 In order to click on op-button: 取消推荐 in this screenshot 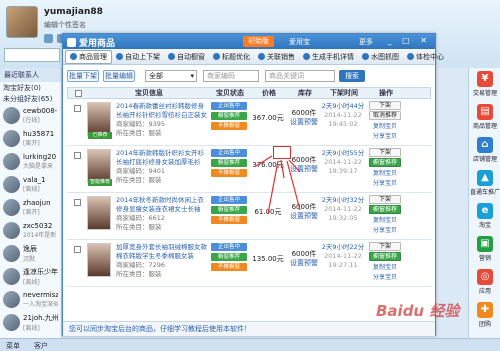, I will do `click(385, 115)`.